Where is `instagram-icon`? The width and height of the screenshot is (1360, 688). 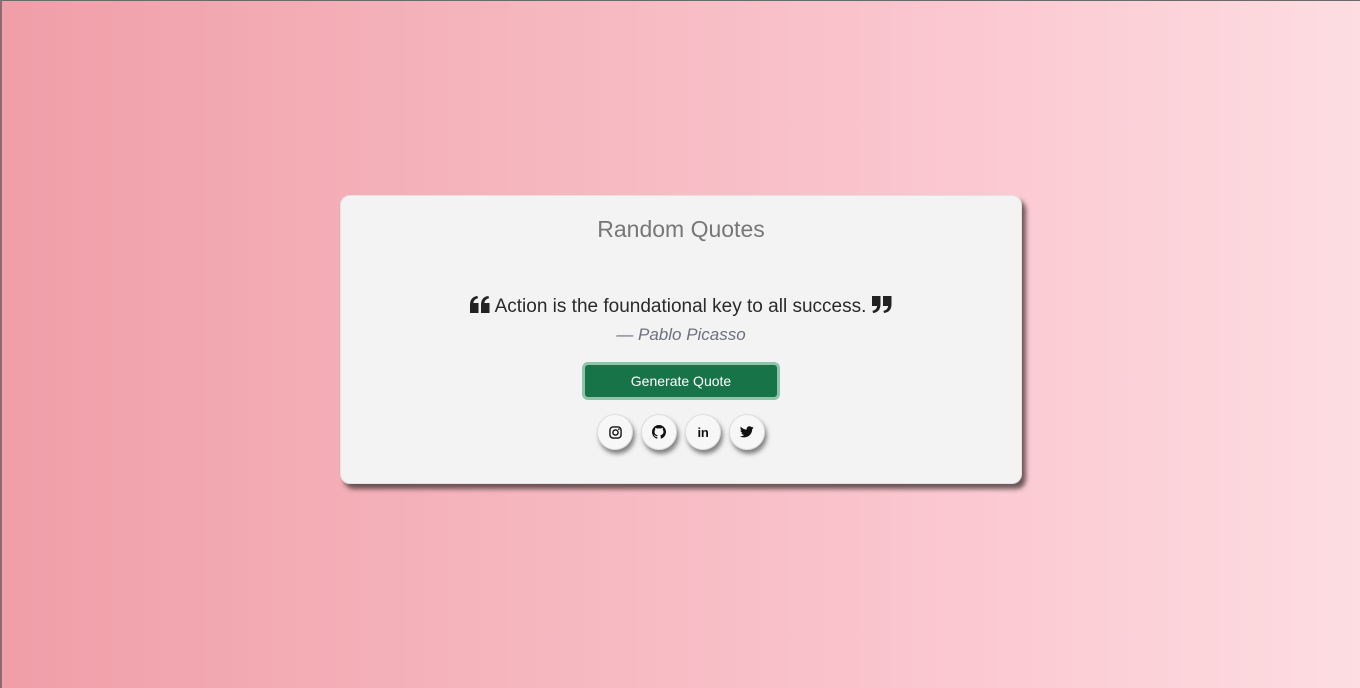
instagram-icon is located at coordinates (615, 432).